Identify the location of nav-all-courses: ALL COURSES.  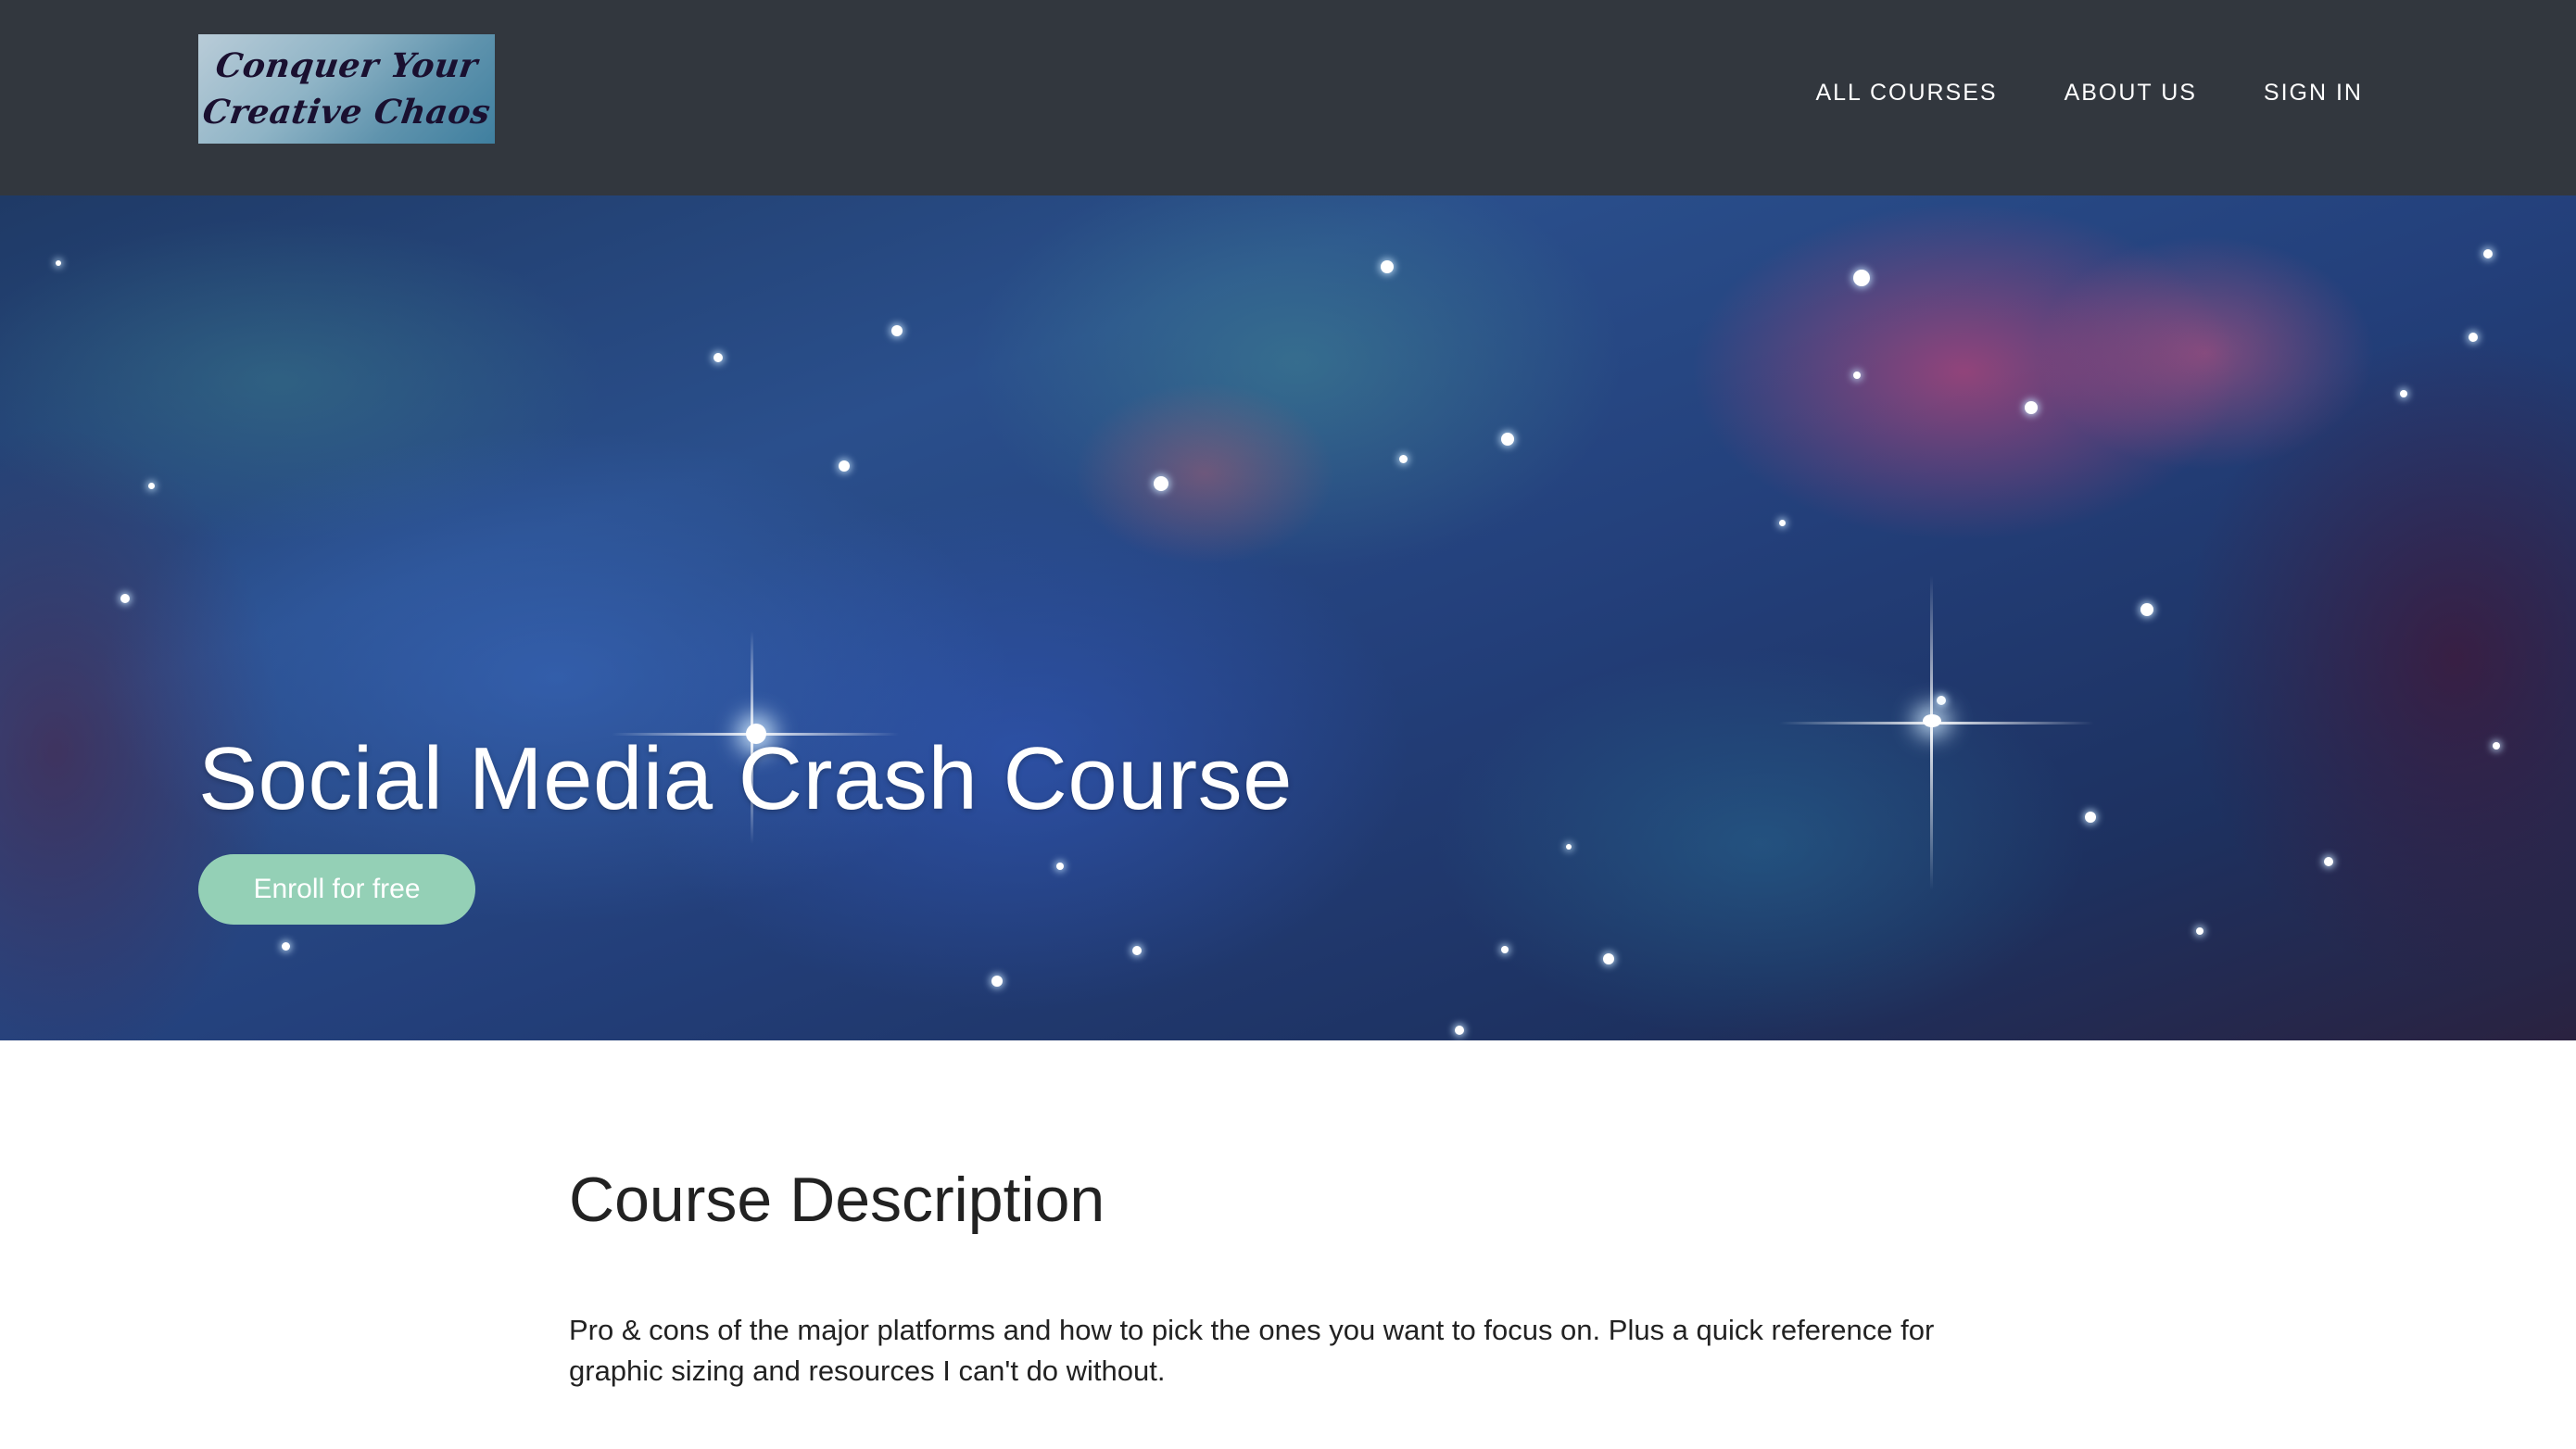
(1906, 92).